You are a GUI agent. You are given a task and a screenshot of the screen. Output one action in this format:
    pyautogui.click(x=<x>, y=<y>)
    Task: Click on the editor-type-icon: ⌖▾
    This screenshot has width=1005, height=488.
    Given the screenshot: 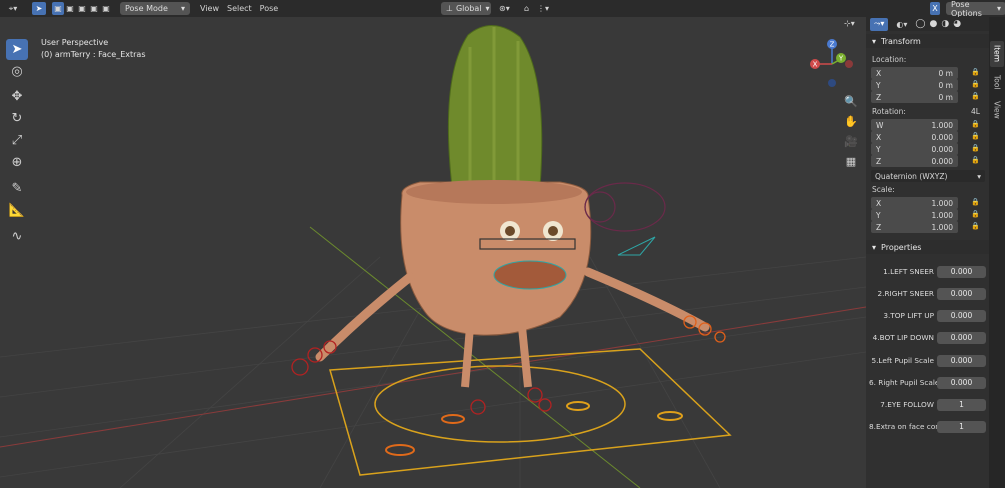 What is the action you would take?
    pyautogui.click(x=13, y=8)
    